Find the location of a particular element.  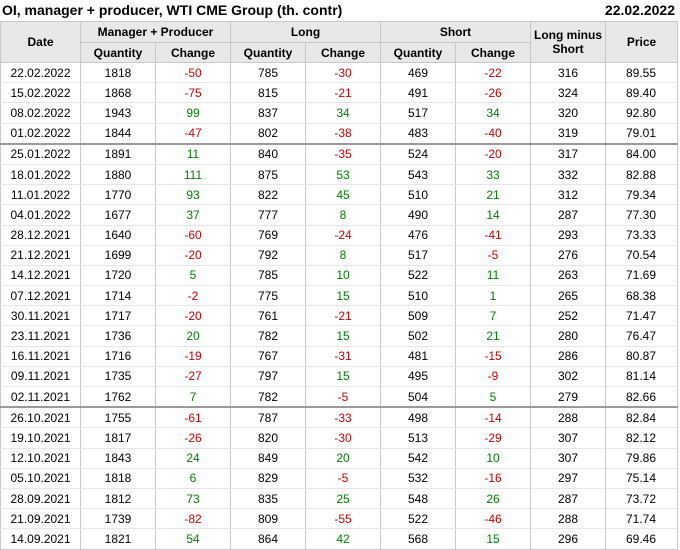

long-quantity-cell: 829 is located at coordinates (268, 478).